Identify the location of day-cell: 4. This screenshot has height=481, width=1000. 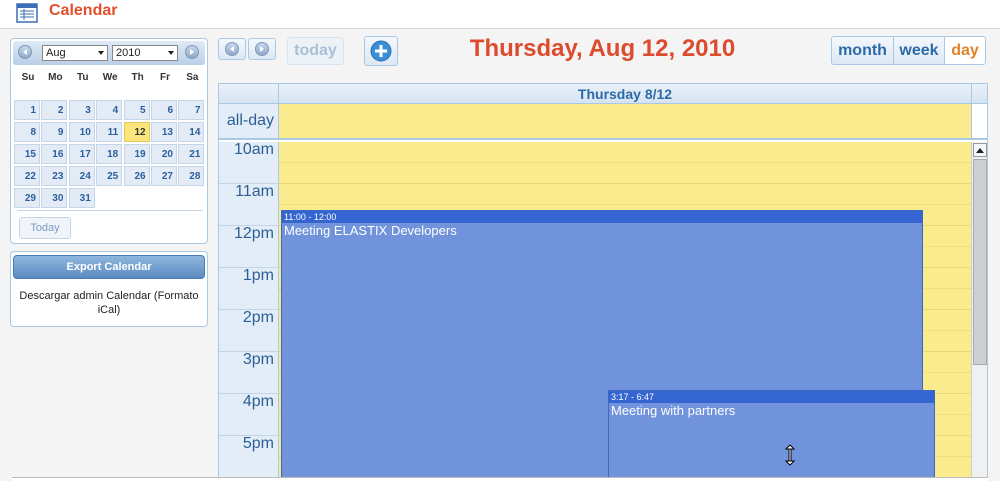
(109, 110).